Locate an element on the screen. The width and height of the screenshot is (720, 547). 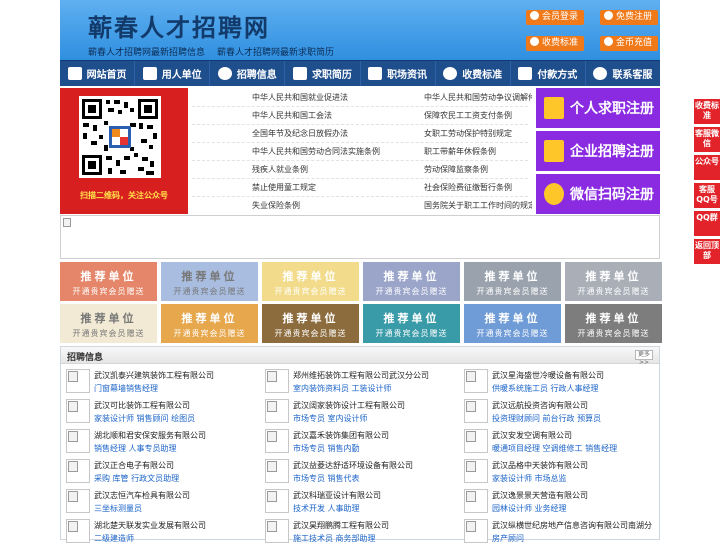
job-positions: 投资理财顾问 前台行政 预算员 is located at coordinates (546, 418).